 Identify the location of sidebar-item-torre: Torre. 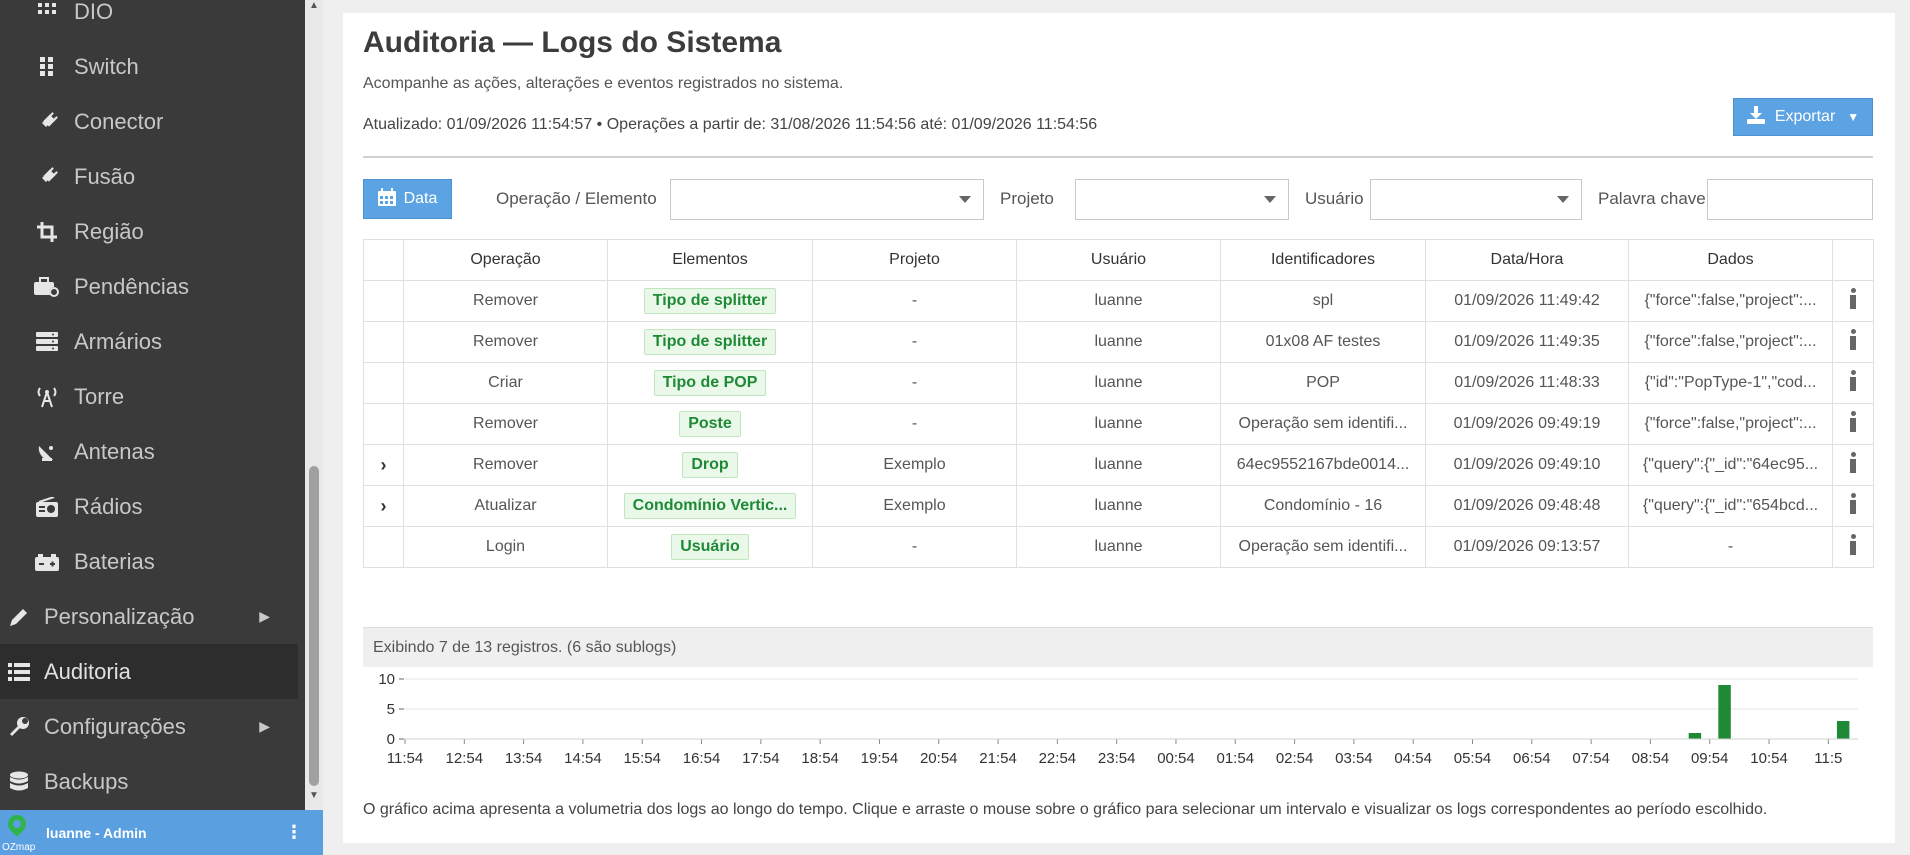
(149, 396).